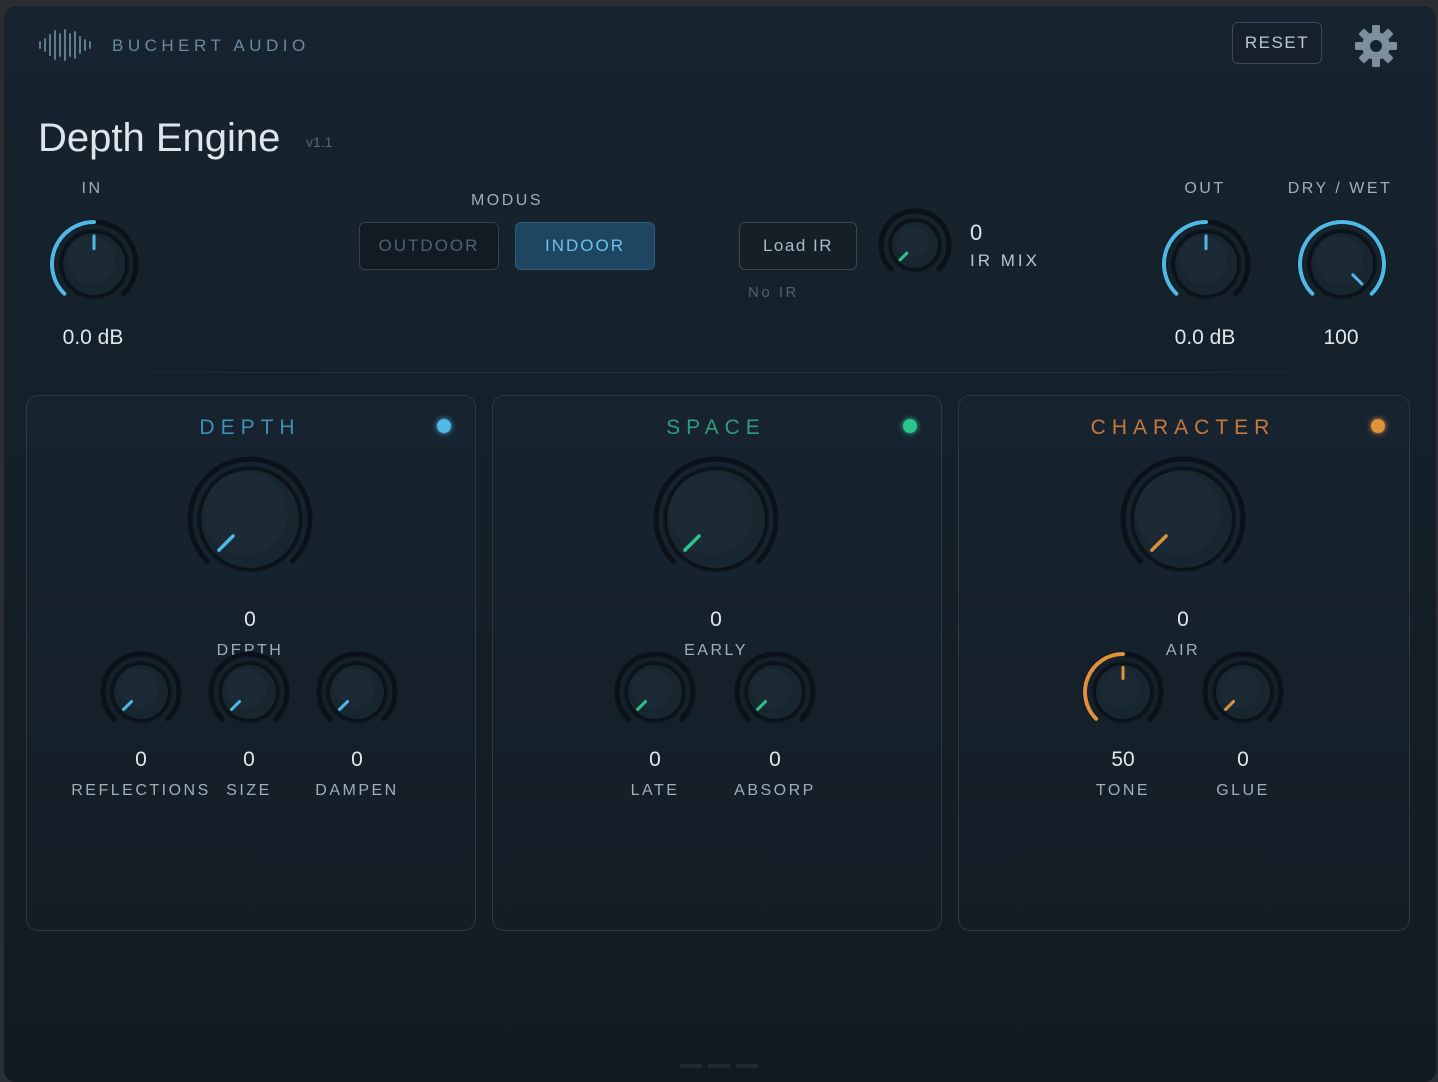 This screenshot has height=1082, width=1438. Describe the element at coordinates (1341, 337) in the screenshot. I see `dry-wet-value: 100` at that location.